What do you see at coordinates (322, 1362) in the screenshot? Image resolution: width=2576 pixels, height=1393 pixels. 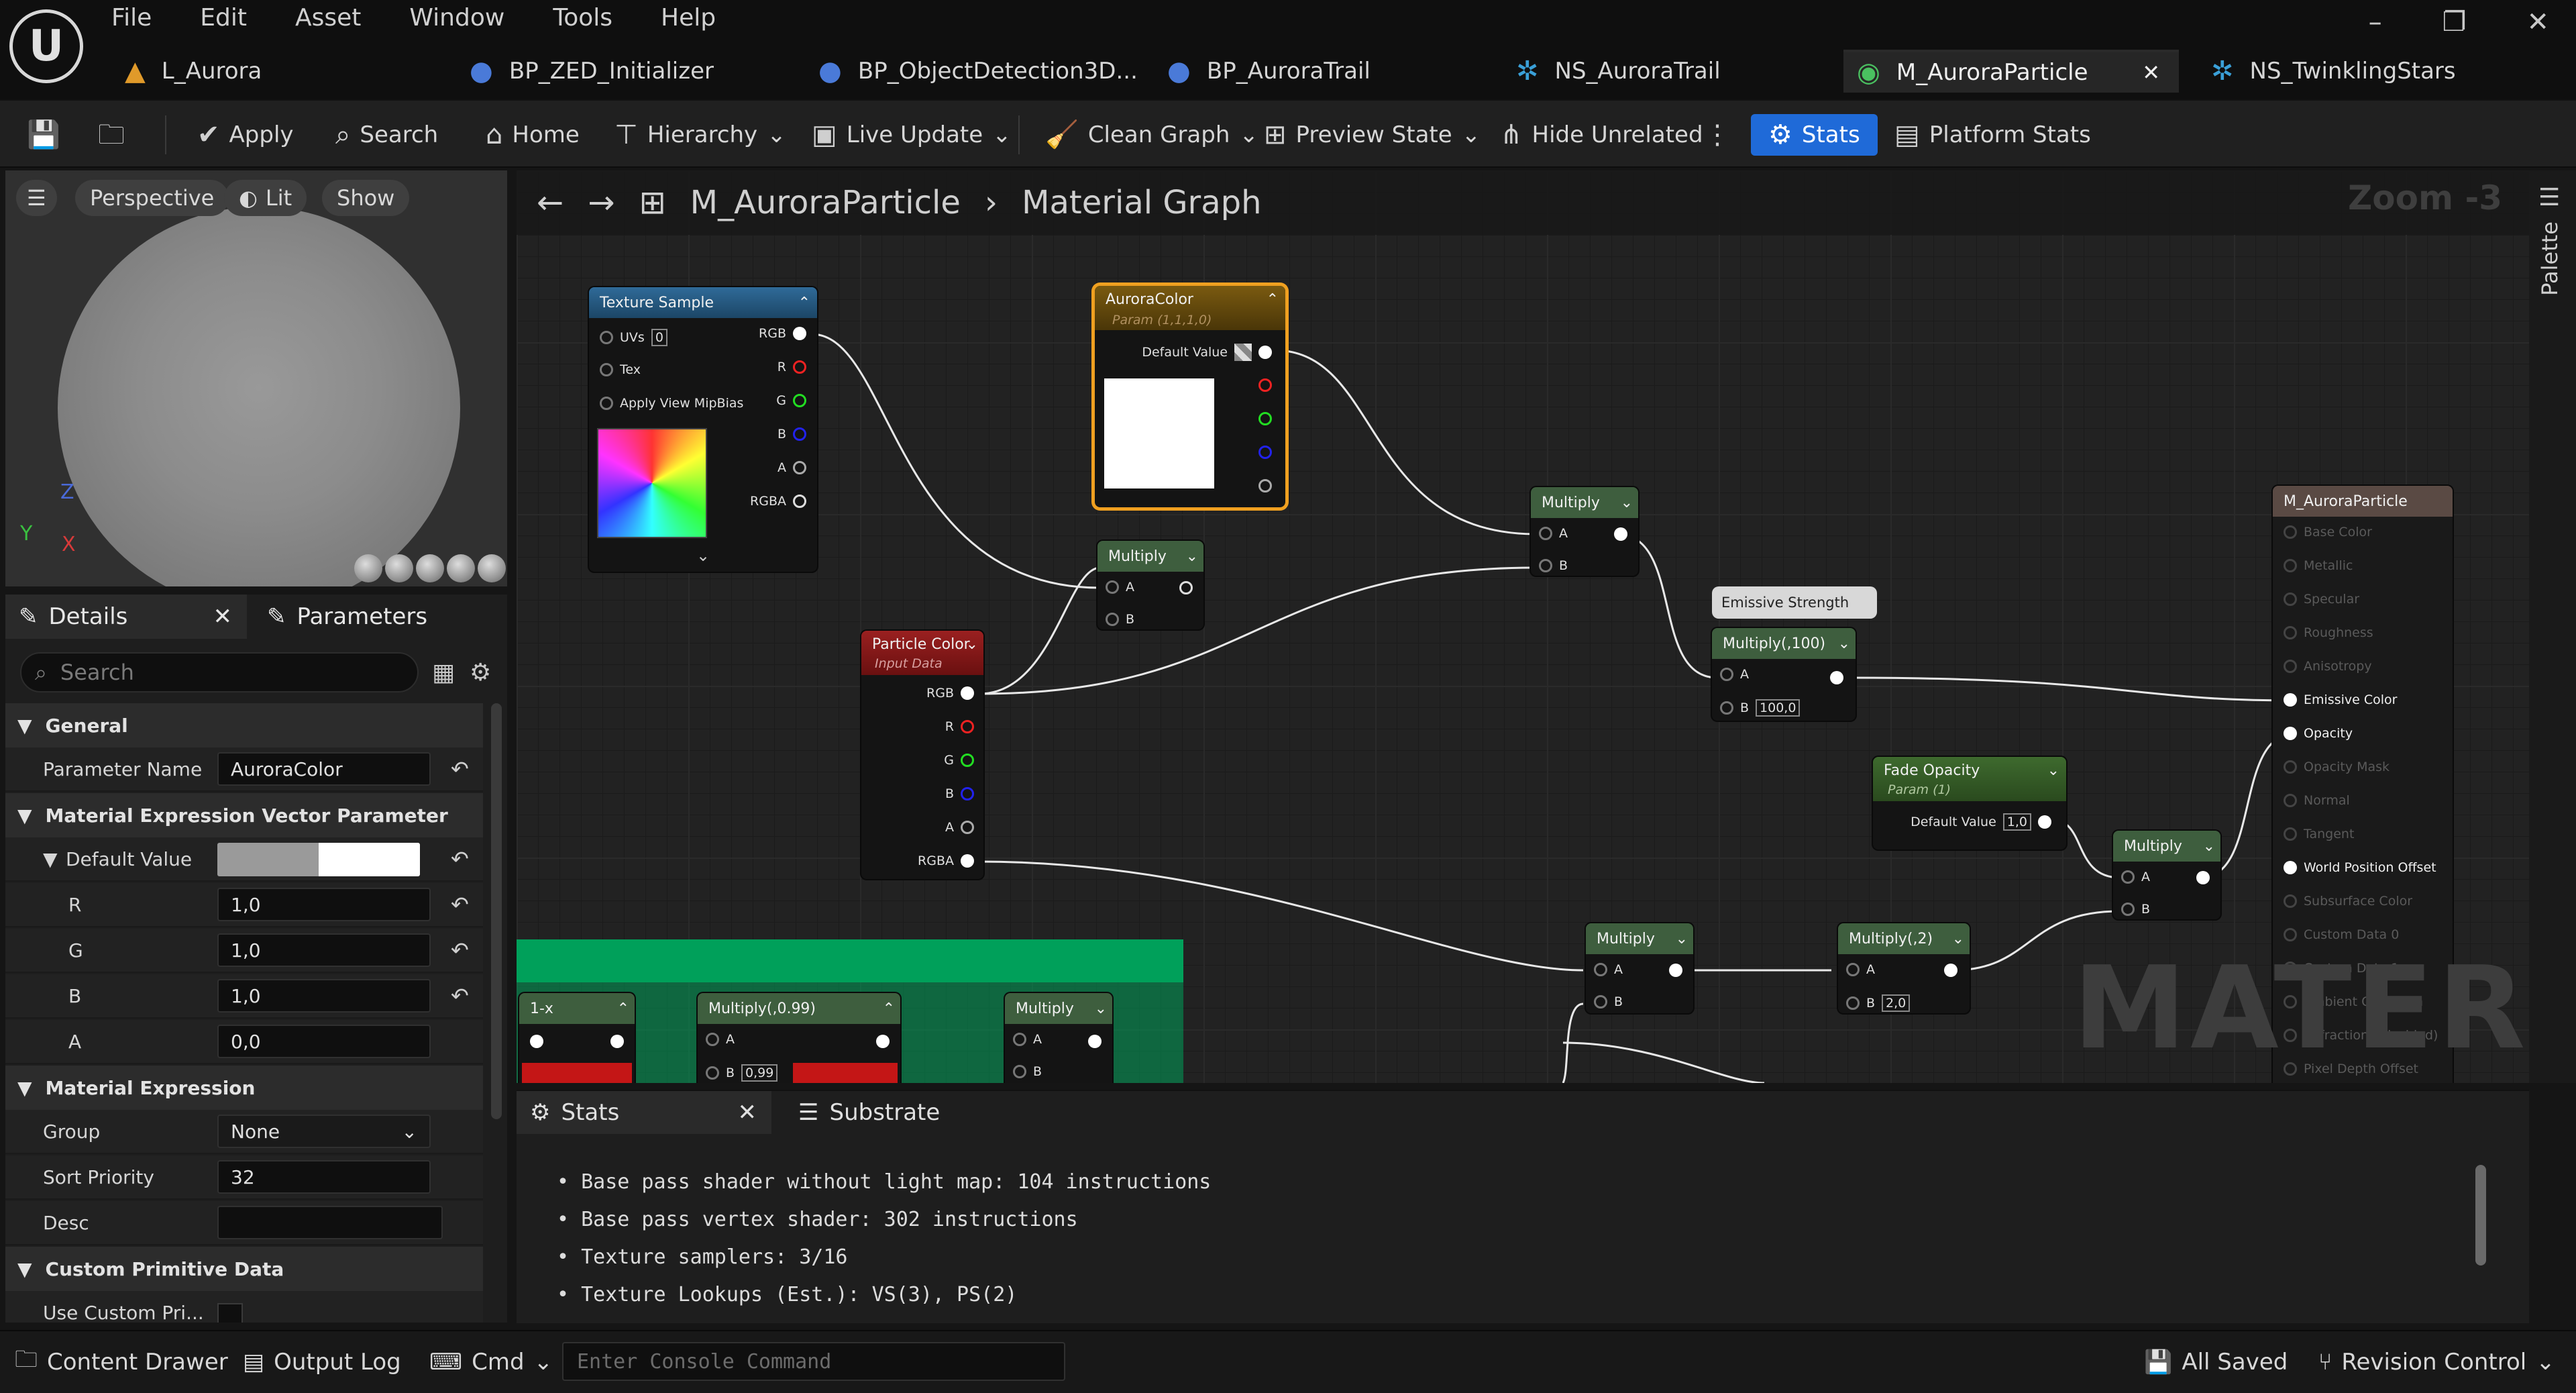 I see `output-log-button: ▤ Output Log` at bounding box center [322, 1362].